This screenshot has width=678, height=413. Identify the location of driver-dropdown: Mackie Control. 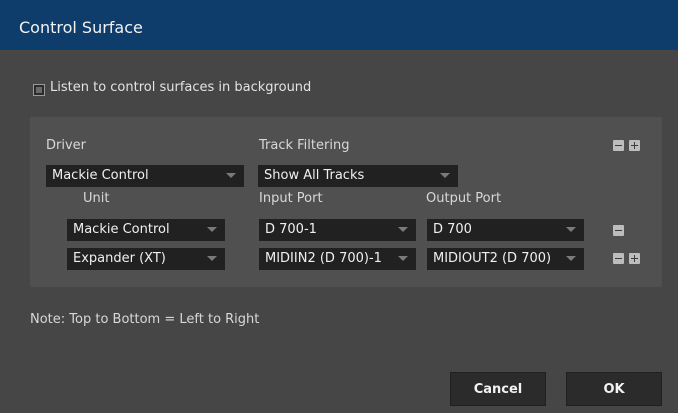
(145, 176).